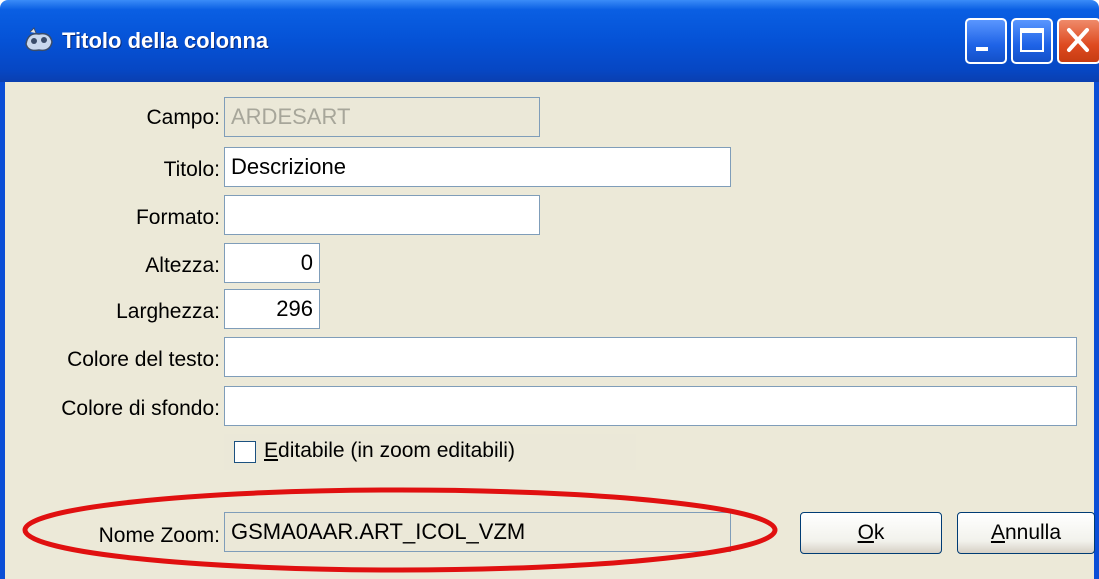 The width and height of the screenshot is (1099, 579). Describe the element at coordinates (168, 311) in the screenshot. I see `larghezza-label: Larghezza:` at that location.